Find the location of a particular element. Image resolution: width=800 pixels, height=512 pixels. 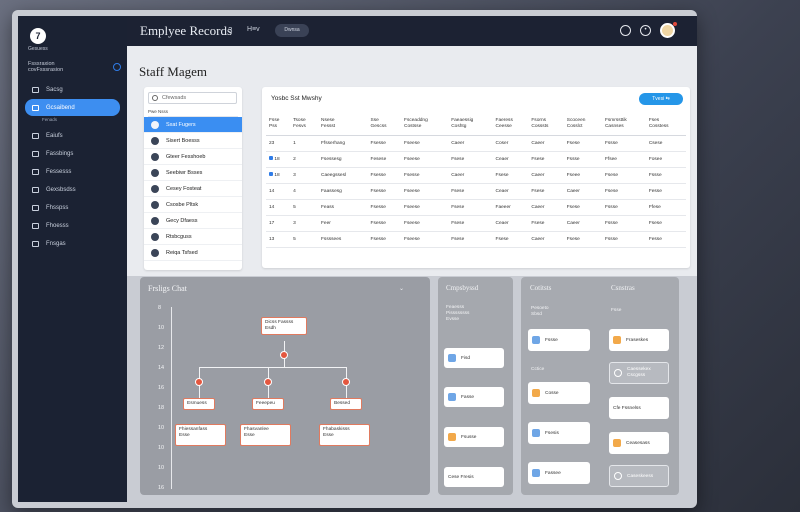

contacts-section-label: Cctice is located at coordinates (538, 369).